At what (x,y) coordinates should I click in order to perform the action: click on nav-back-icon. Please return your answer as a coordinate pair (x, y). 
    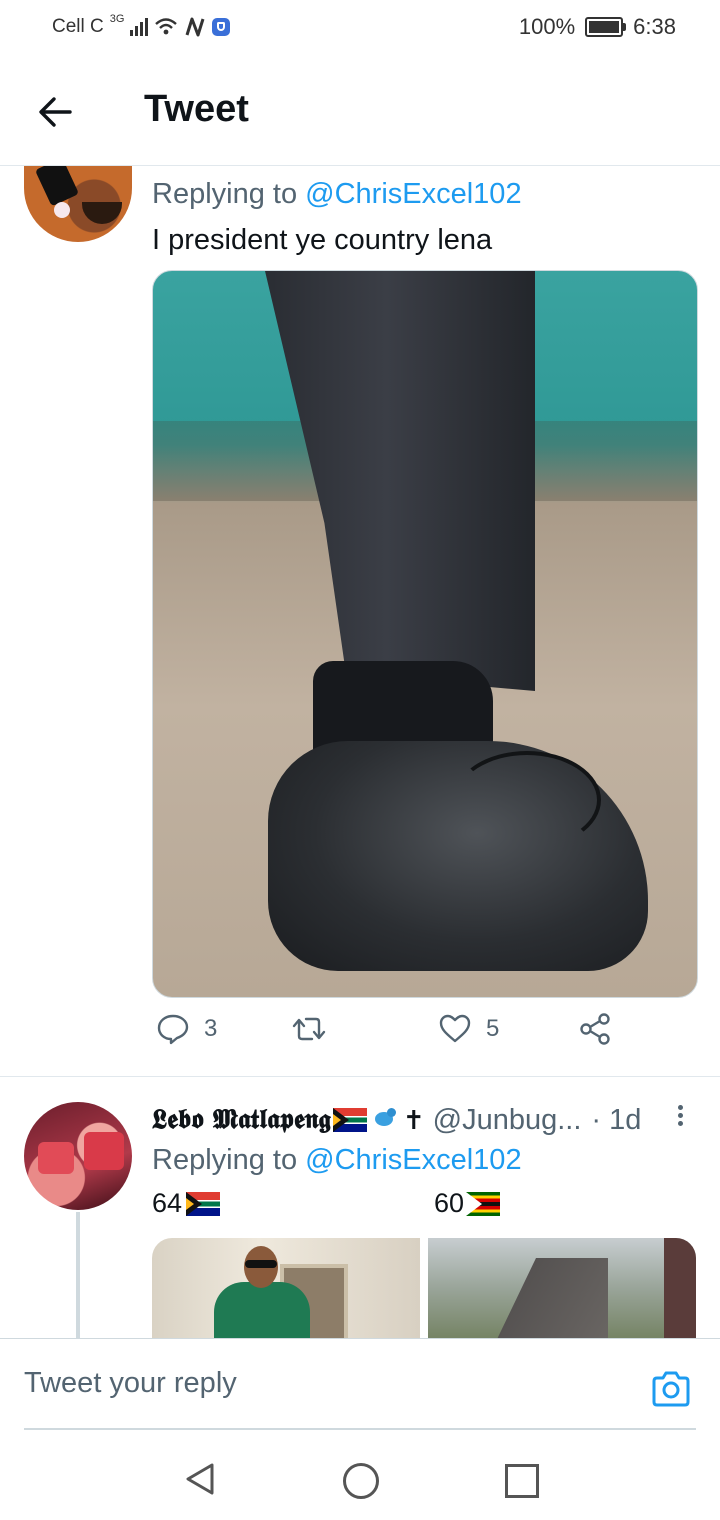
    Looking at the image, I should click on (200, 1479).